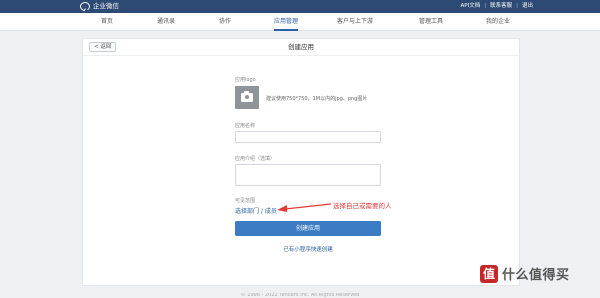 The image size is (600, 298). Describe the element at coordinates (166, 22) in the screenshot. I see `nav-contacts: 通讯录` at that location.